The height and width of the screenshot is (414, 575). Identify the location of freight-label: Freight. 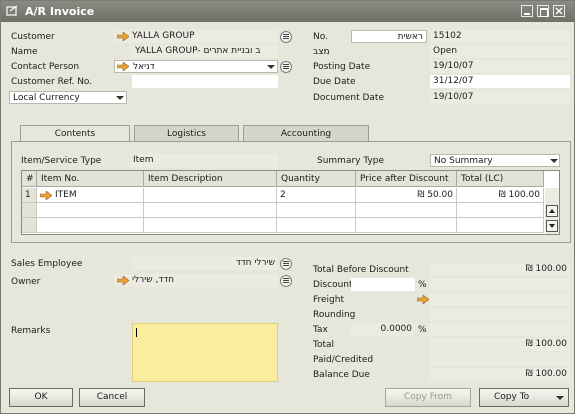
(329, 300).